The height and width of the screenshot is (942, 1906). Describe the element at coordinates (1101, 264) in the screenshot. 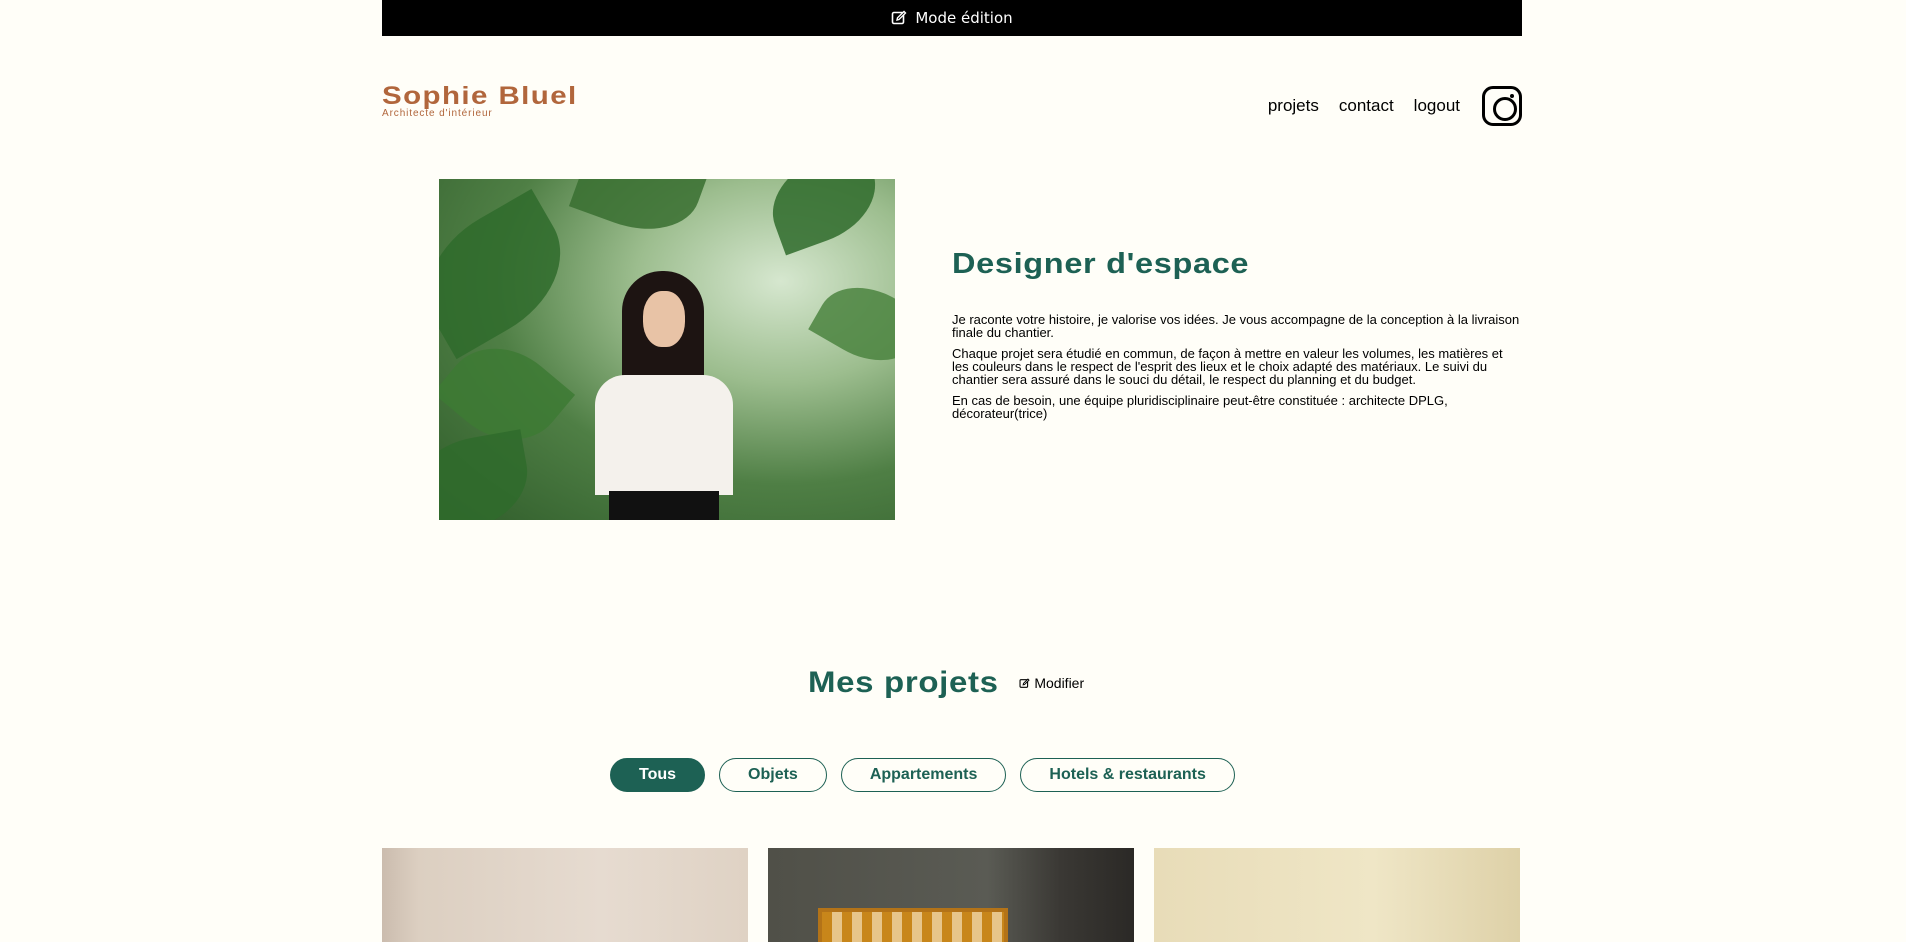

I see `intro-title: Designer d'espace` at that location.